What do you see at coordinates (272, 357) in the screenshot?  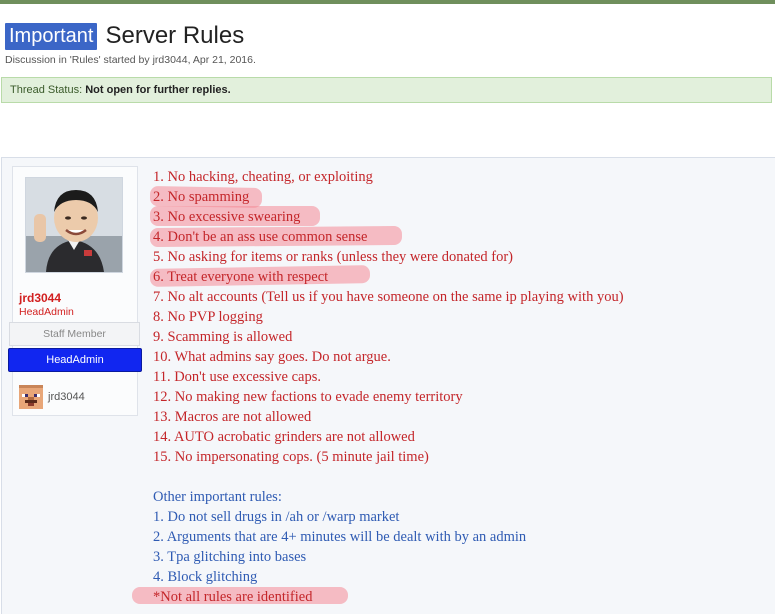 I see `rule-line: 10. What admins say goes. Do not argue.` at bounding box center [272, 357].